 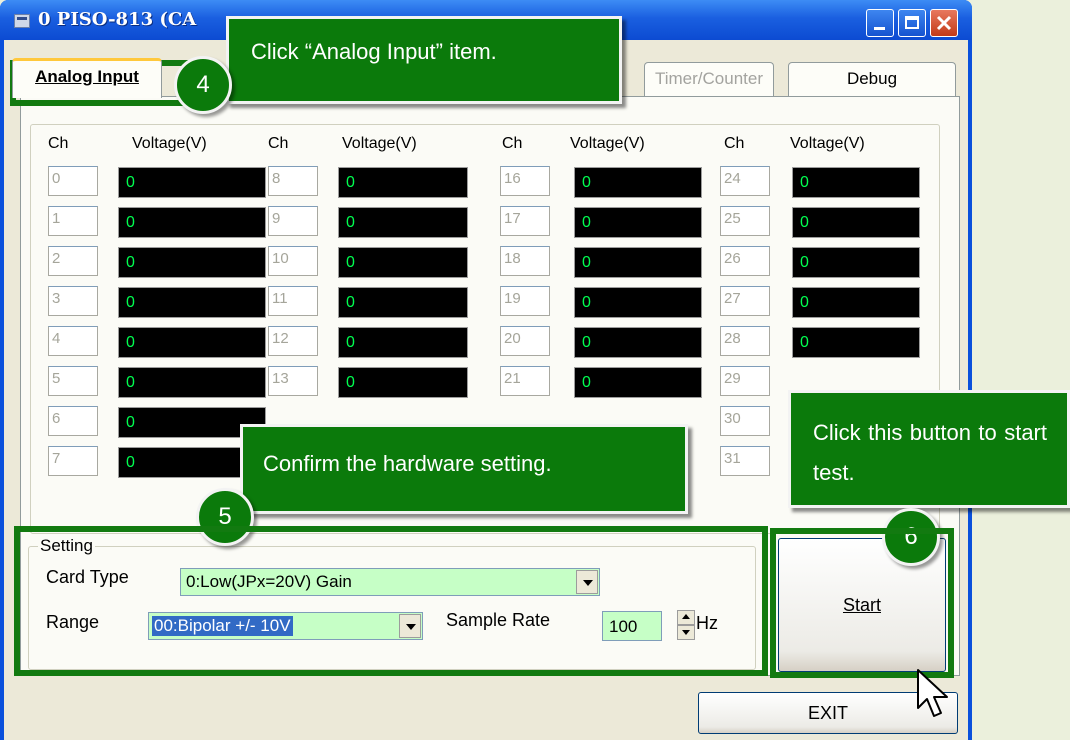 What do you see at coordinates (73, 381) in the screenshot?
I see `channel-number-field: 5` at bounding box center [73, 381].